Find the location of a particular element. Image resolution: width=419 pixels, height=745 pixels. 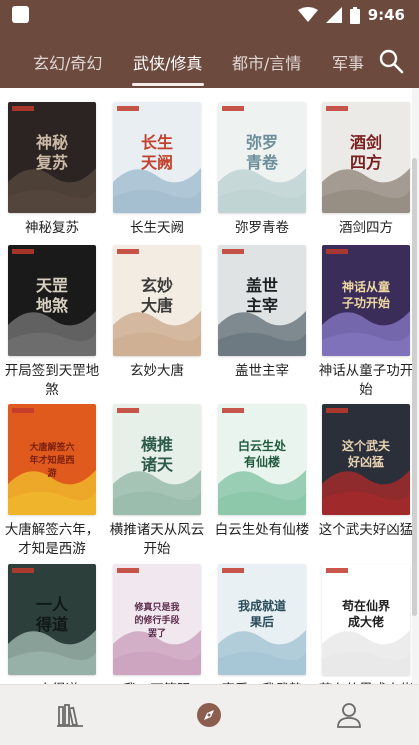

status-time: 9:46 is located at coordinates (386, 15).